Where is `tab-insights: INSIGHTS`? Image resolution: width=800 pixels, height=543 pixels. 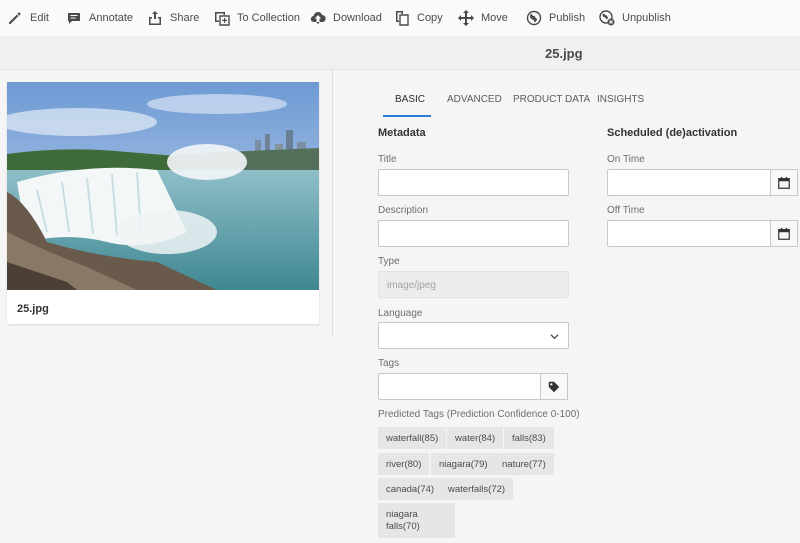 tab-insights: INSIGHTS is located at coordinates (620, 99).